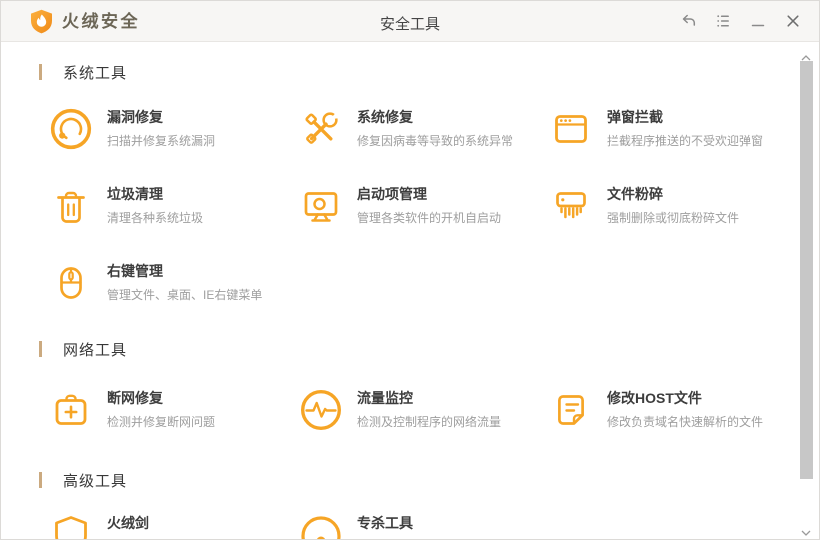 This screenshot has height=540, width=820. I want to click on tool-title: 修改HOST文件, so click(654, 398).